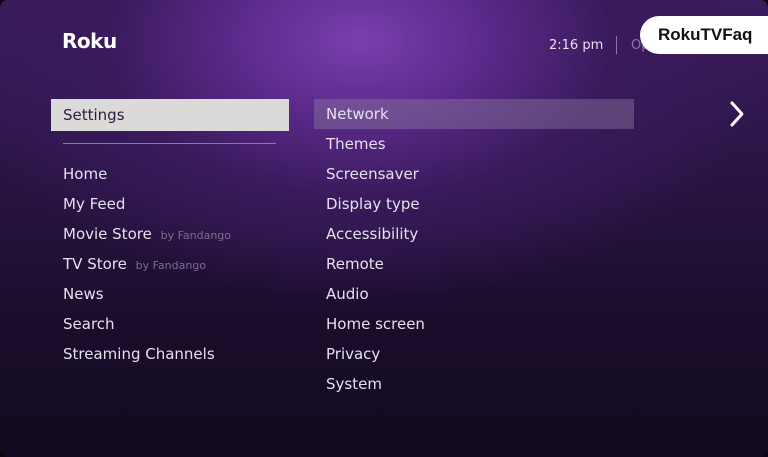 The image size is (768, 457). I want to click on settings-item-privacy: Privacy, so click(474, 354).